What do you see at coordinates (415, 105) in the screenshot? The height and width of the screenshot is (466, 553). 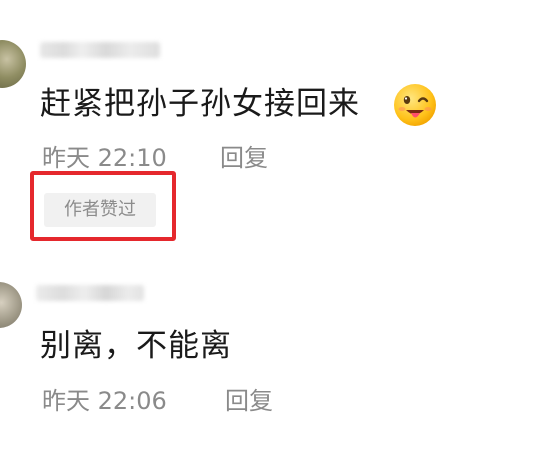 I see `winking-tongue-emoji` at bounding box center [415, 105].